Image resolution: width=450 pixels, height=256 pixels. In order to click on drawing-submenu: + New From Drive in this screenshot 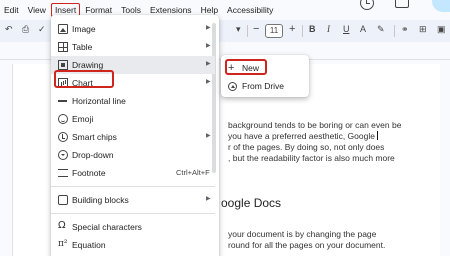, I will do `click(265, 76)`.